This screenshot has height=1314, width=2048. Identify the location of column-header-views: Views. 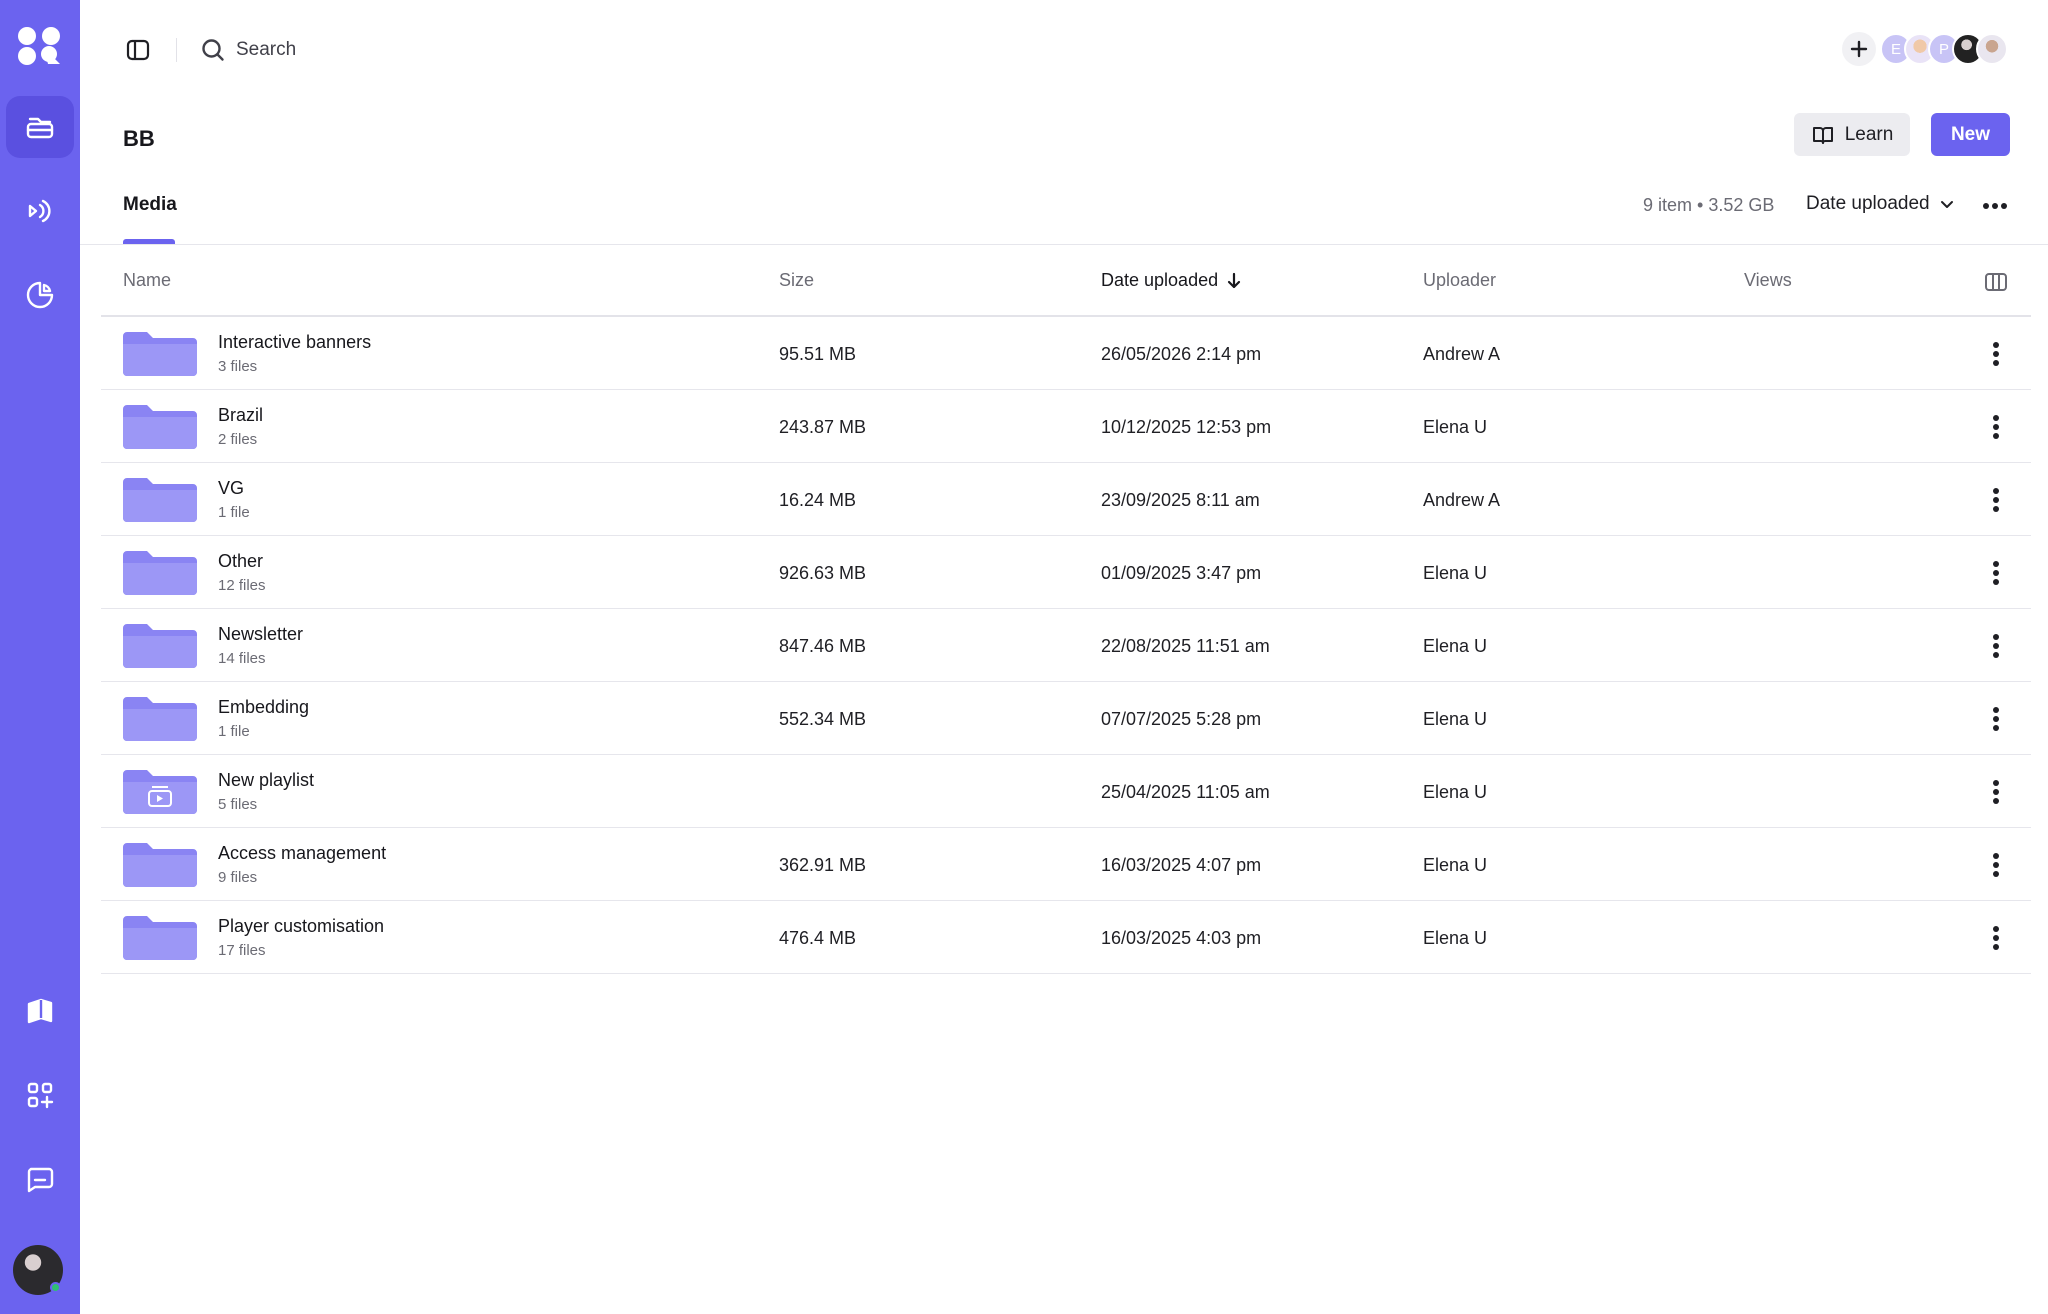
(1768, 280).